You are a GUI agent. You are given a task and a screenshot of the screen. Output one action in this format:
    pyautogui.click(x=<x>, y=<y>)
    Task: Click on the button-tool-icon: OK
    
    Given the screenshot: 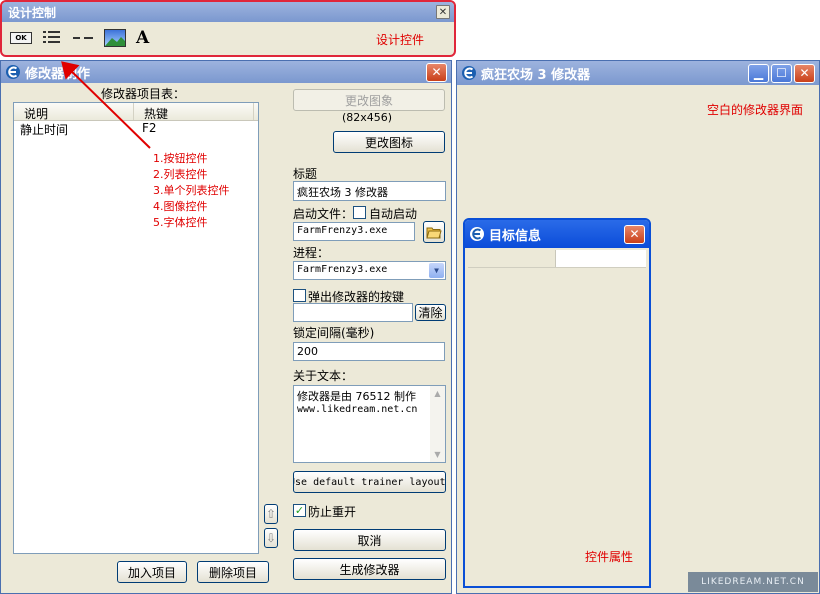 What is the action you would take?
    pyautogui.click(x=21, y=38)
    